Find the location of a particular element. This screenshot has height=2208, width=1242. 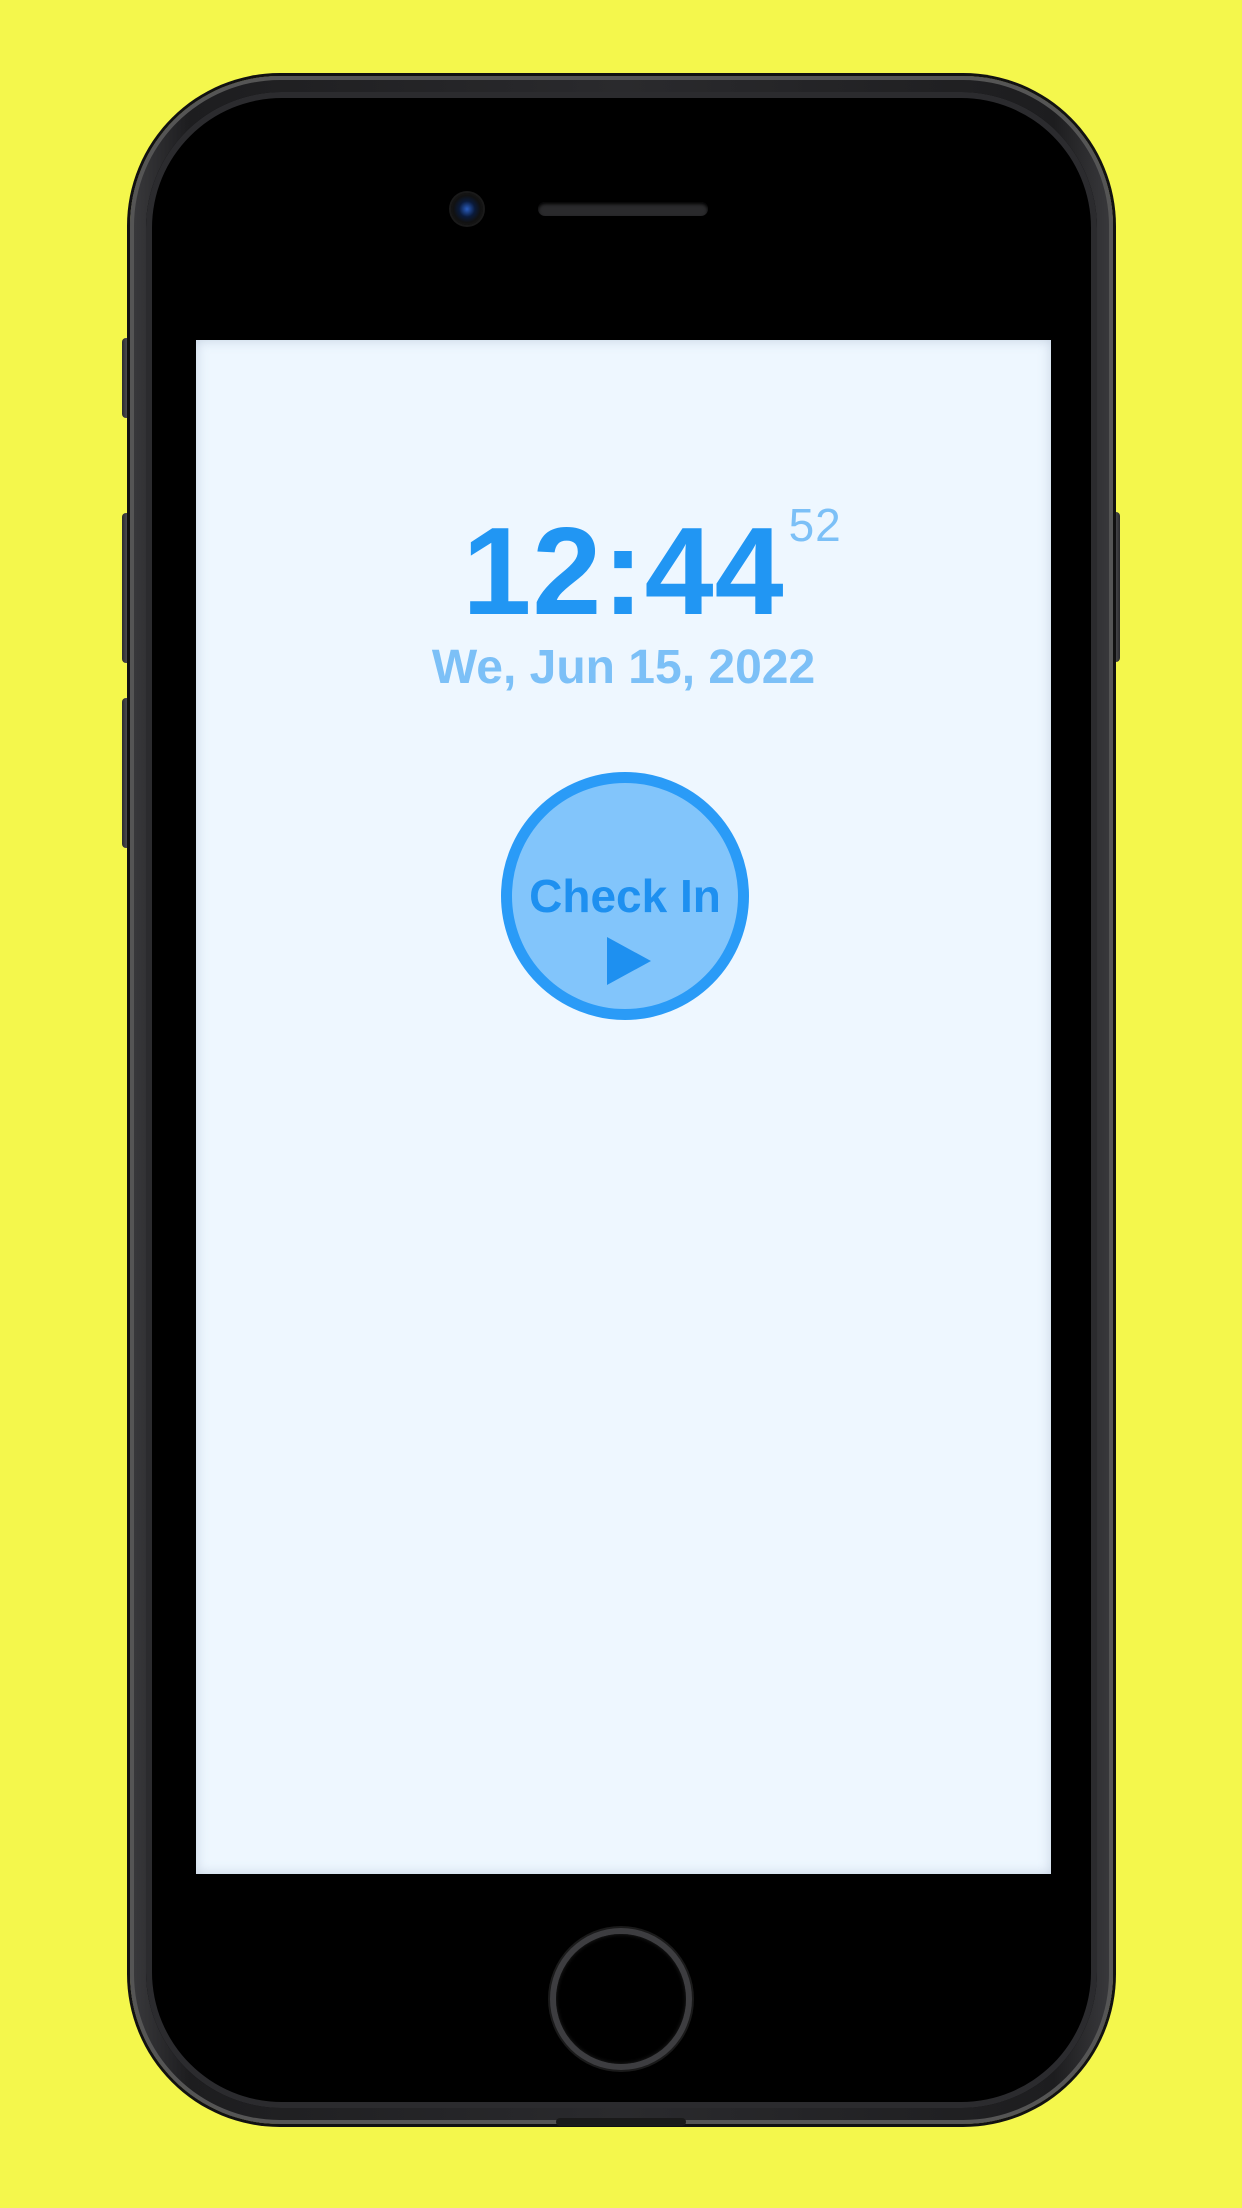

clock: 12:44 52 is located at coordinates (623, 568).